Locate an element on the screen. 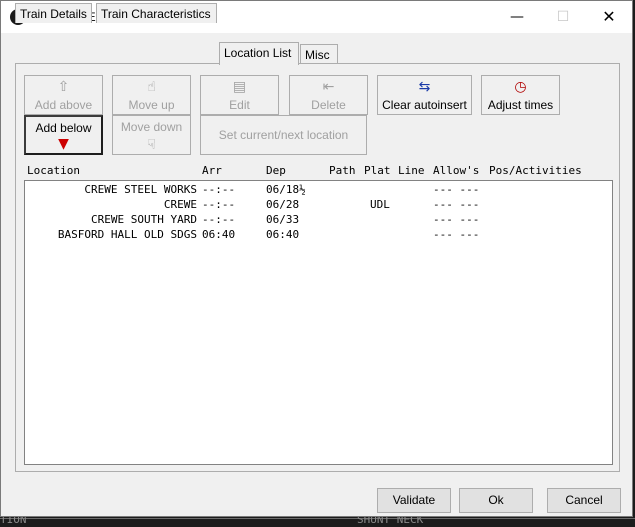  row-location: CREWE is located at coordinates (180, 204).